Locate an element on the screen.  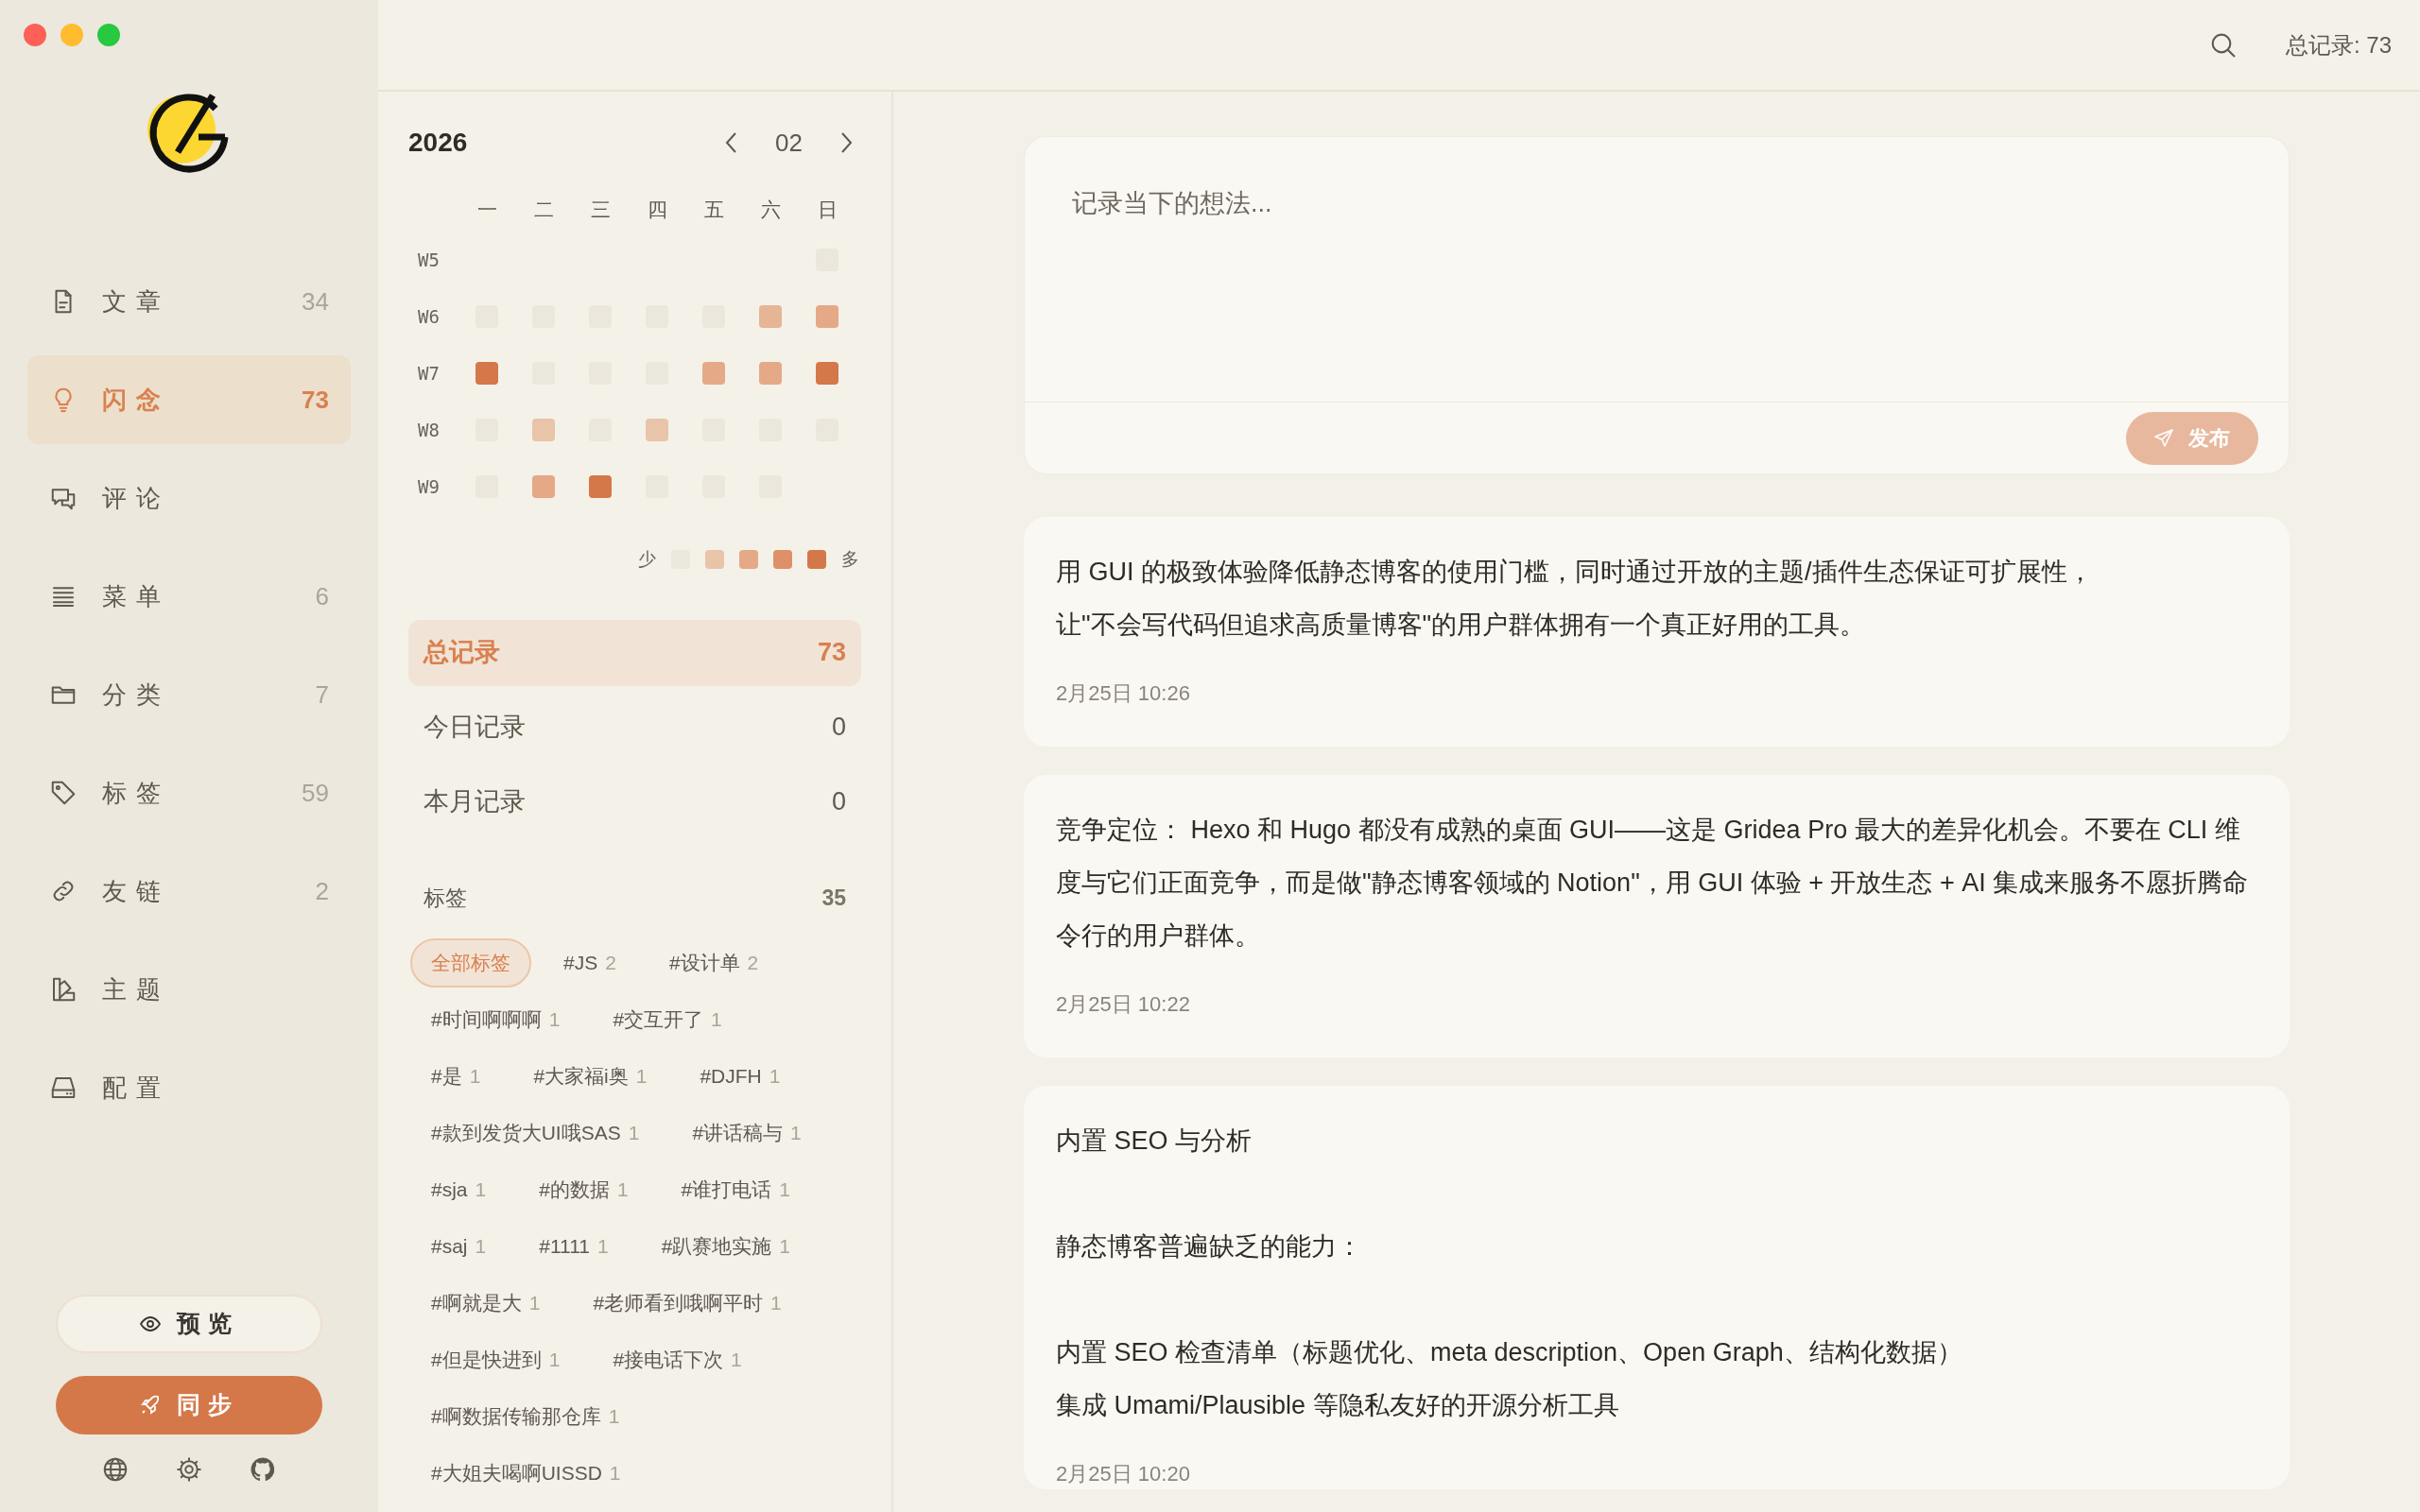
send-icon is located at coordinates (2163, 438).